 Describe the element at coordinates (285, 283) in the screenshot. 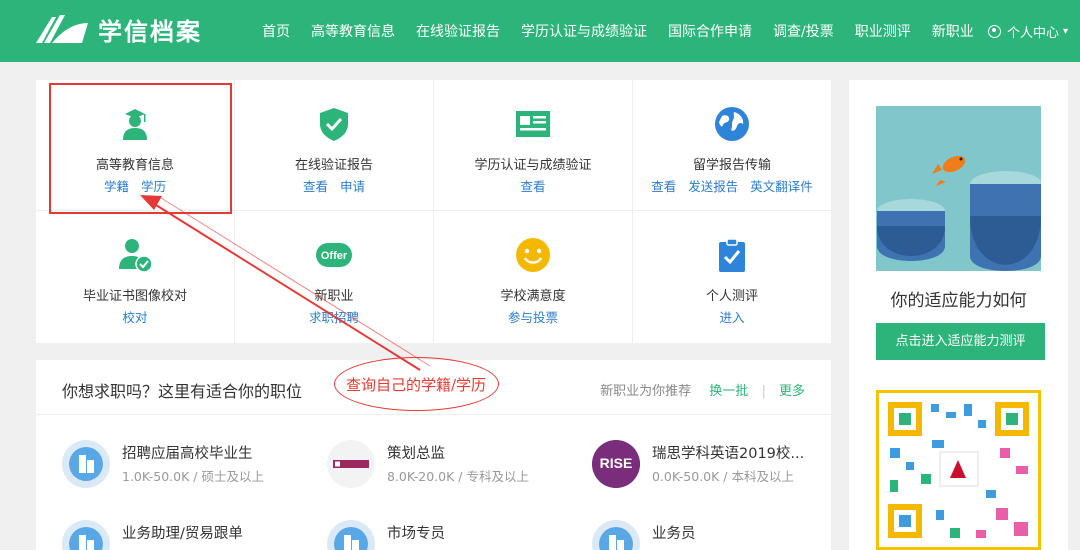

I see `annotation-arrow-icon` at that location.